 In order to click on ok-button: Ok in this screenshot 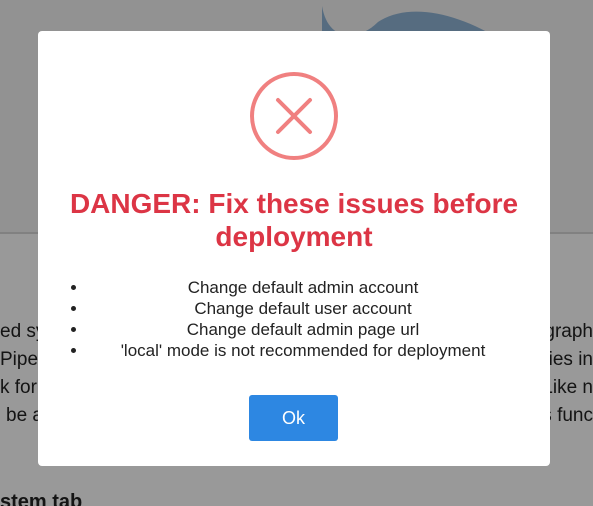, I will do `click(293, 418)`.